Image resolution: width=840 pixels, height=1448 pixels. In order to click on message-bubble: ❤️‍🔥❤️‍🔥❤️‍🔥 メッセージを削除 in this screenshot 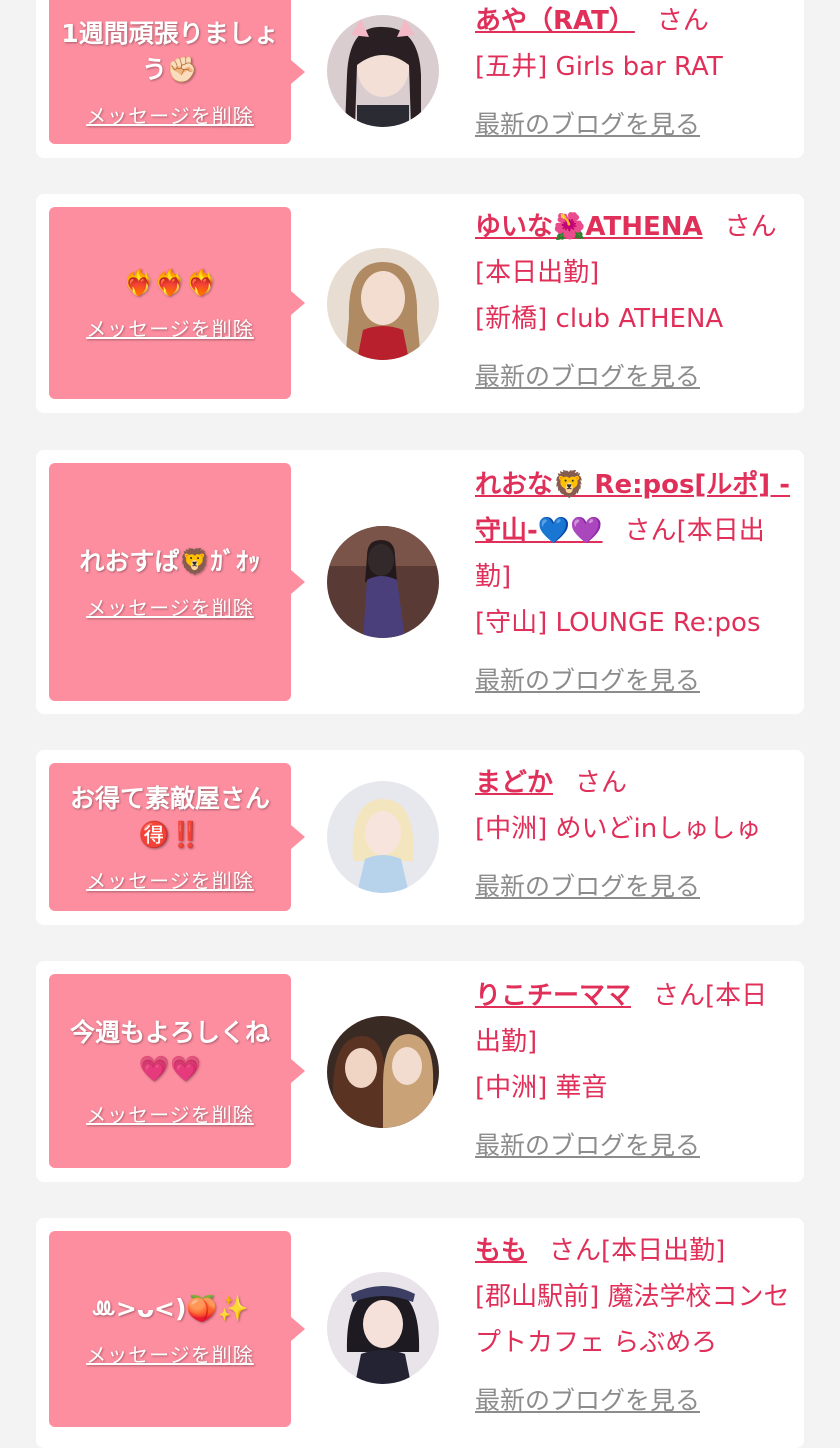, I will do `click(177, 303)`.